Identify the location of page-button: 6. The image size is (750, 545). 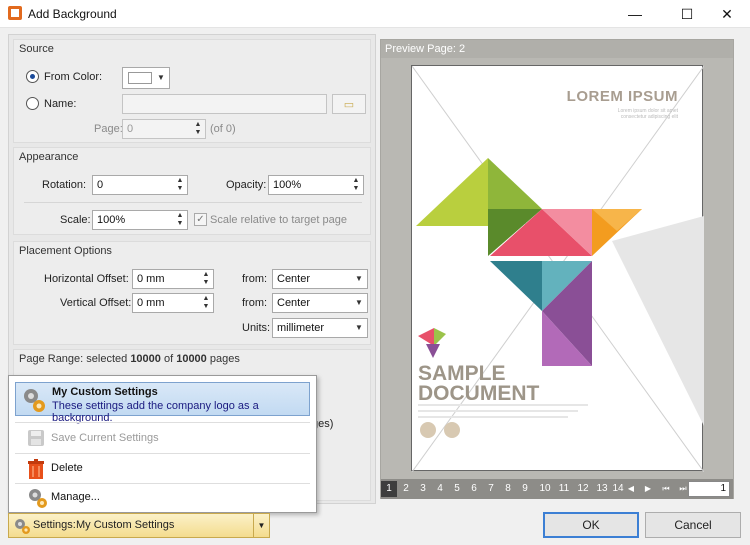
(474, 489).